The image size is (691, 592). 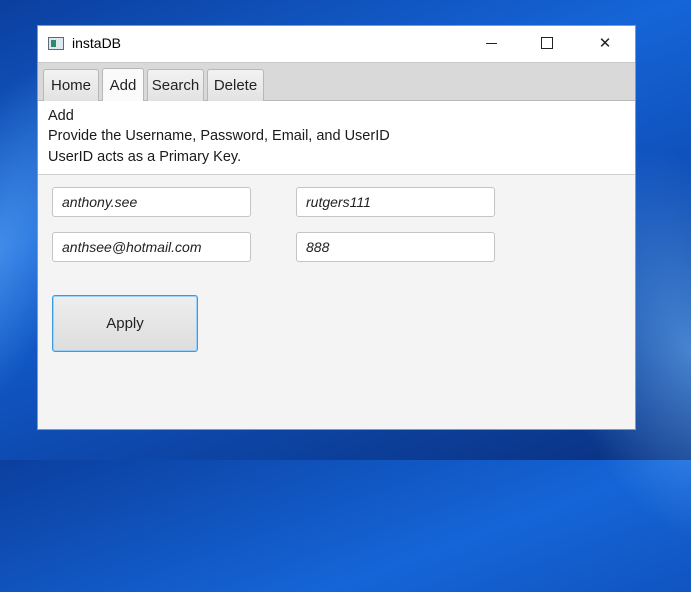 I want to click on maximize-button, so click(x=547, y=43).